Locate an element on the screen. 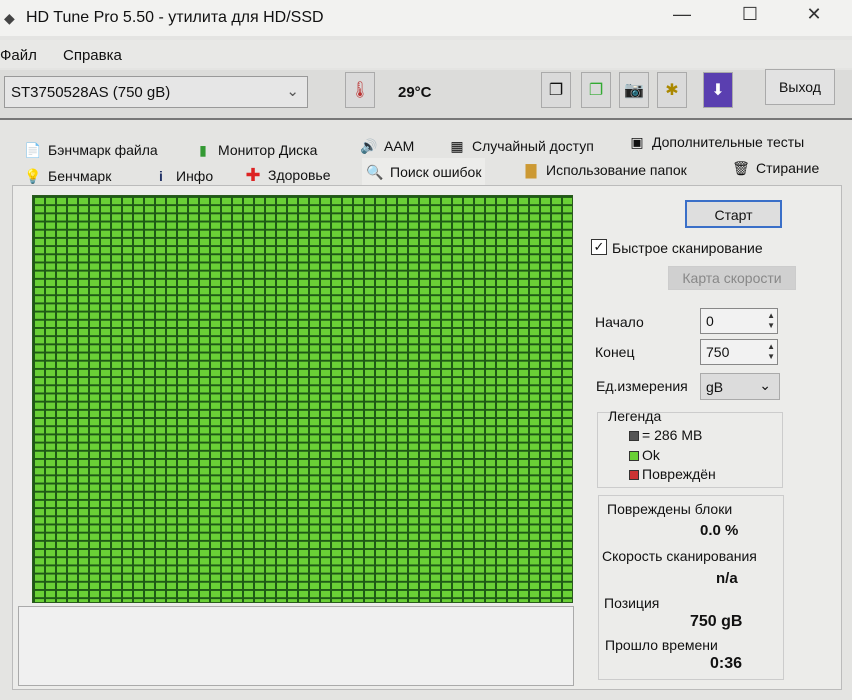 Image resolution: width=852 pixels, height=700 pixels. end-input: 750 ▲ ▼ is located at coordinates (739, 352).